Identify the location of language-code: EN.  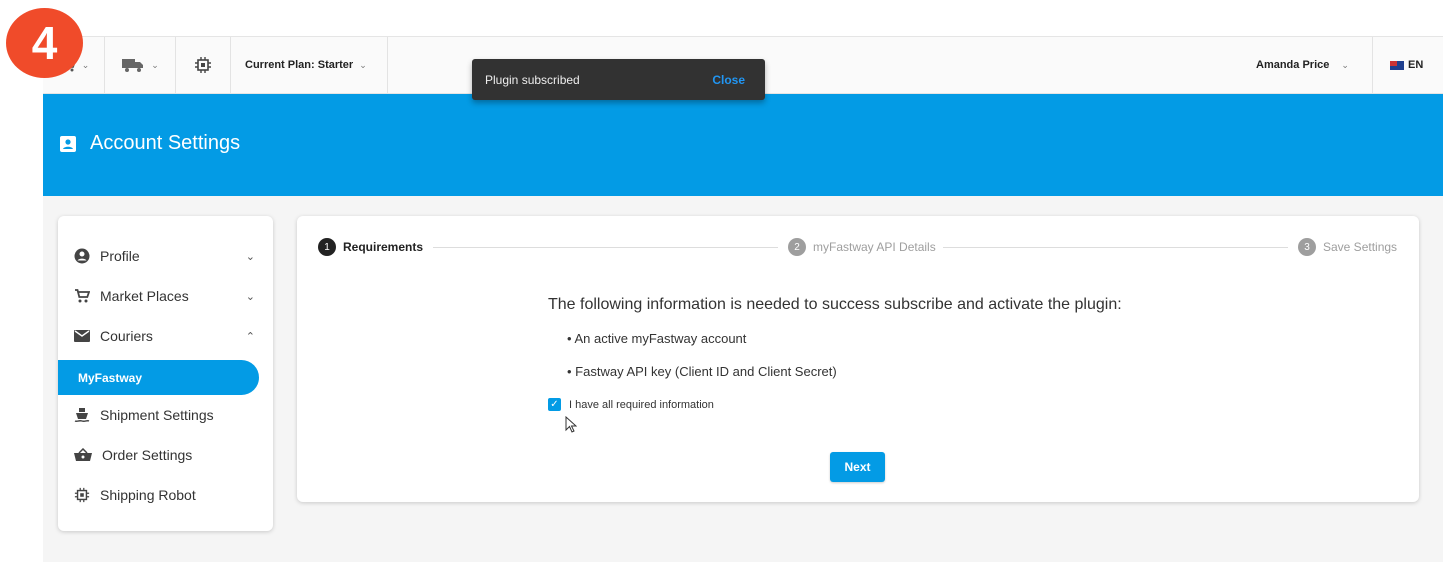
(1416, 65).